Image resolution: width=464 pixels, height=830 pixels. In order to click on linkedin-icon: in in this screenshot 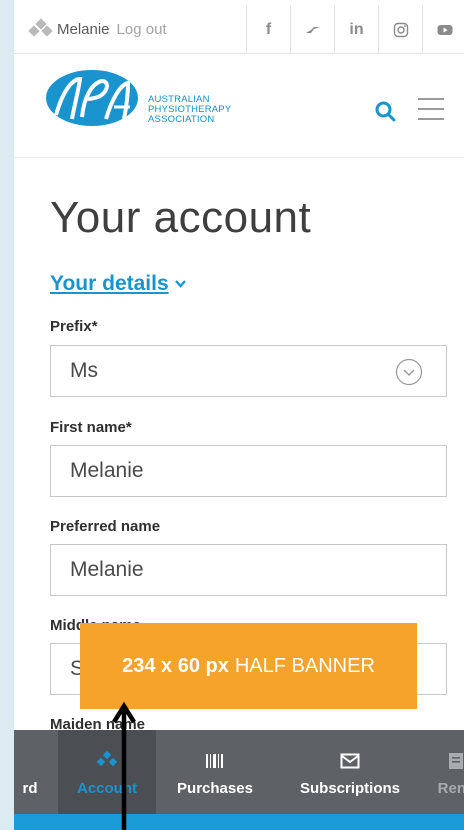, I will do `click(356, 30)`.